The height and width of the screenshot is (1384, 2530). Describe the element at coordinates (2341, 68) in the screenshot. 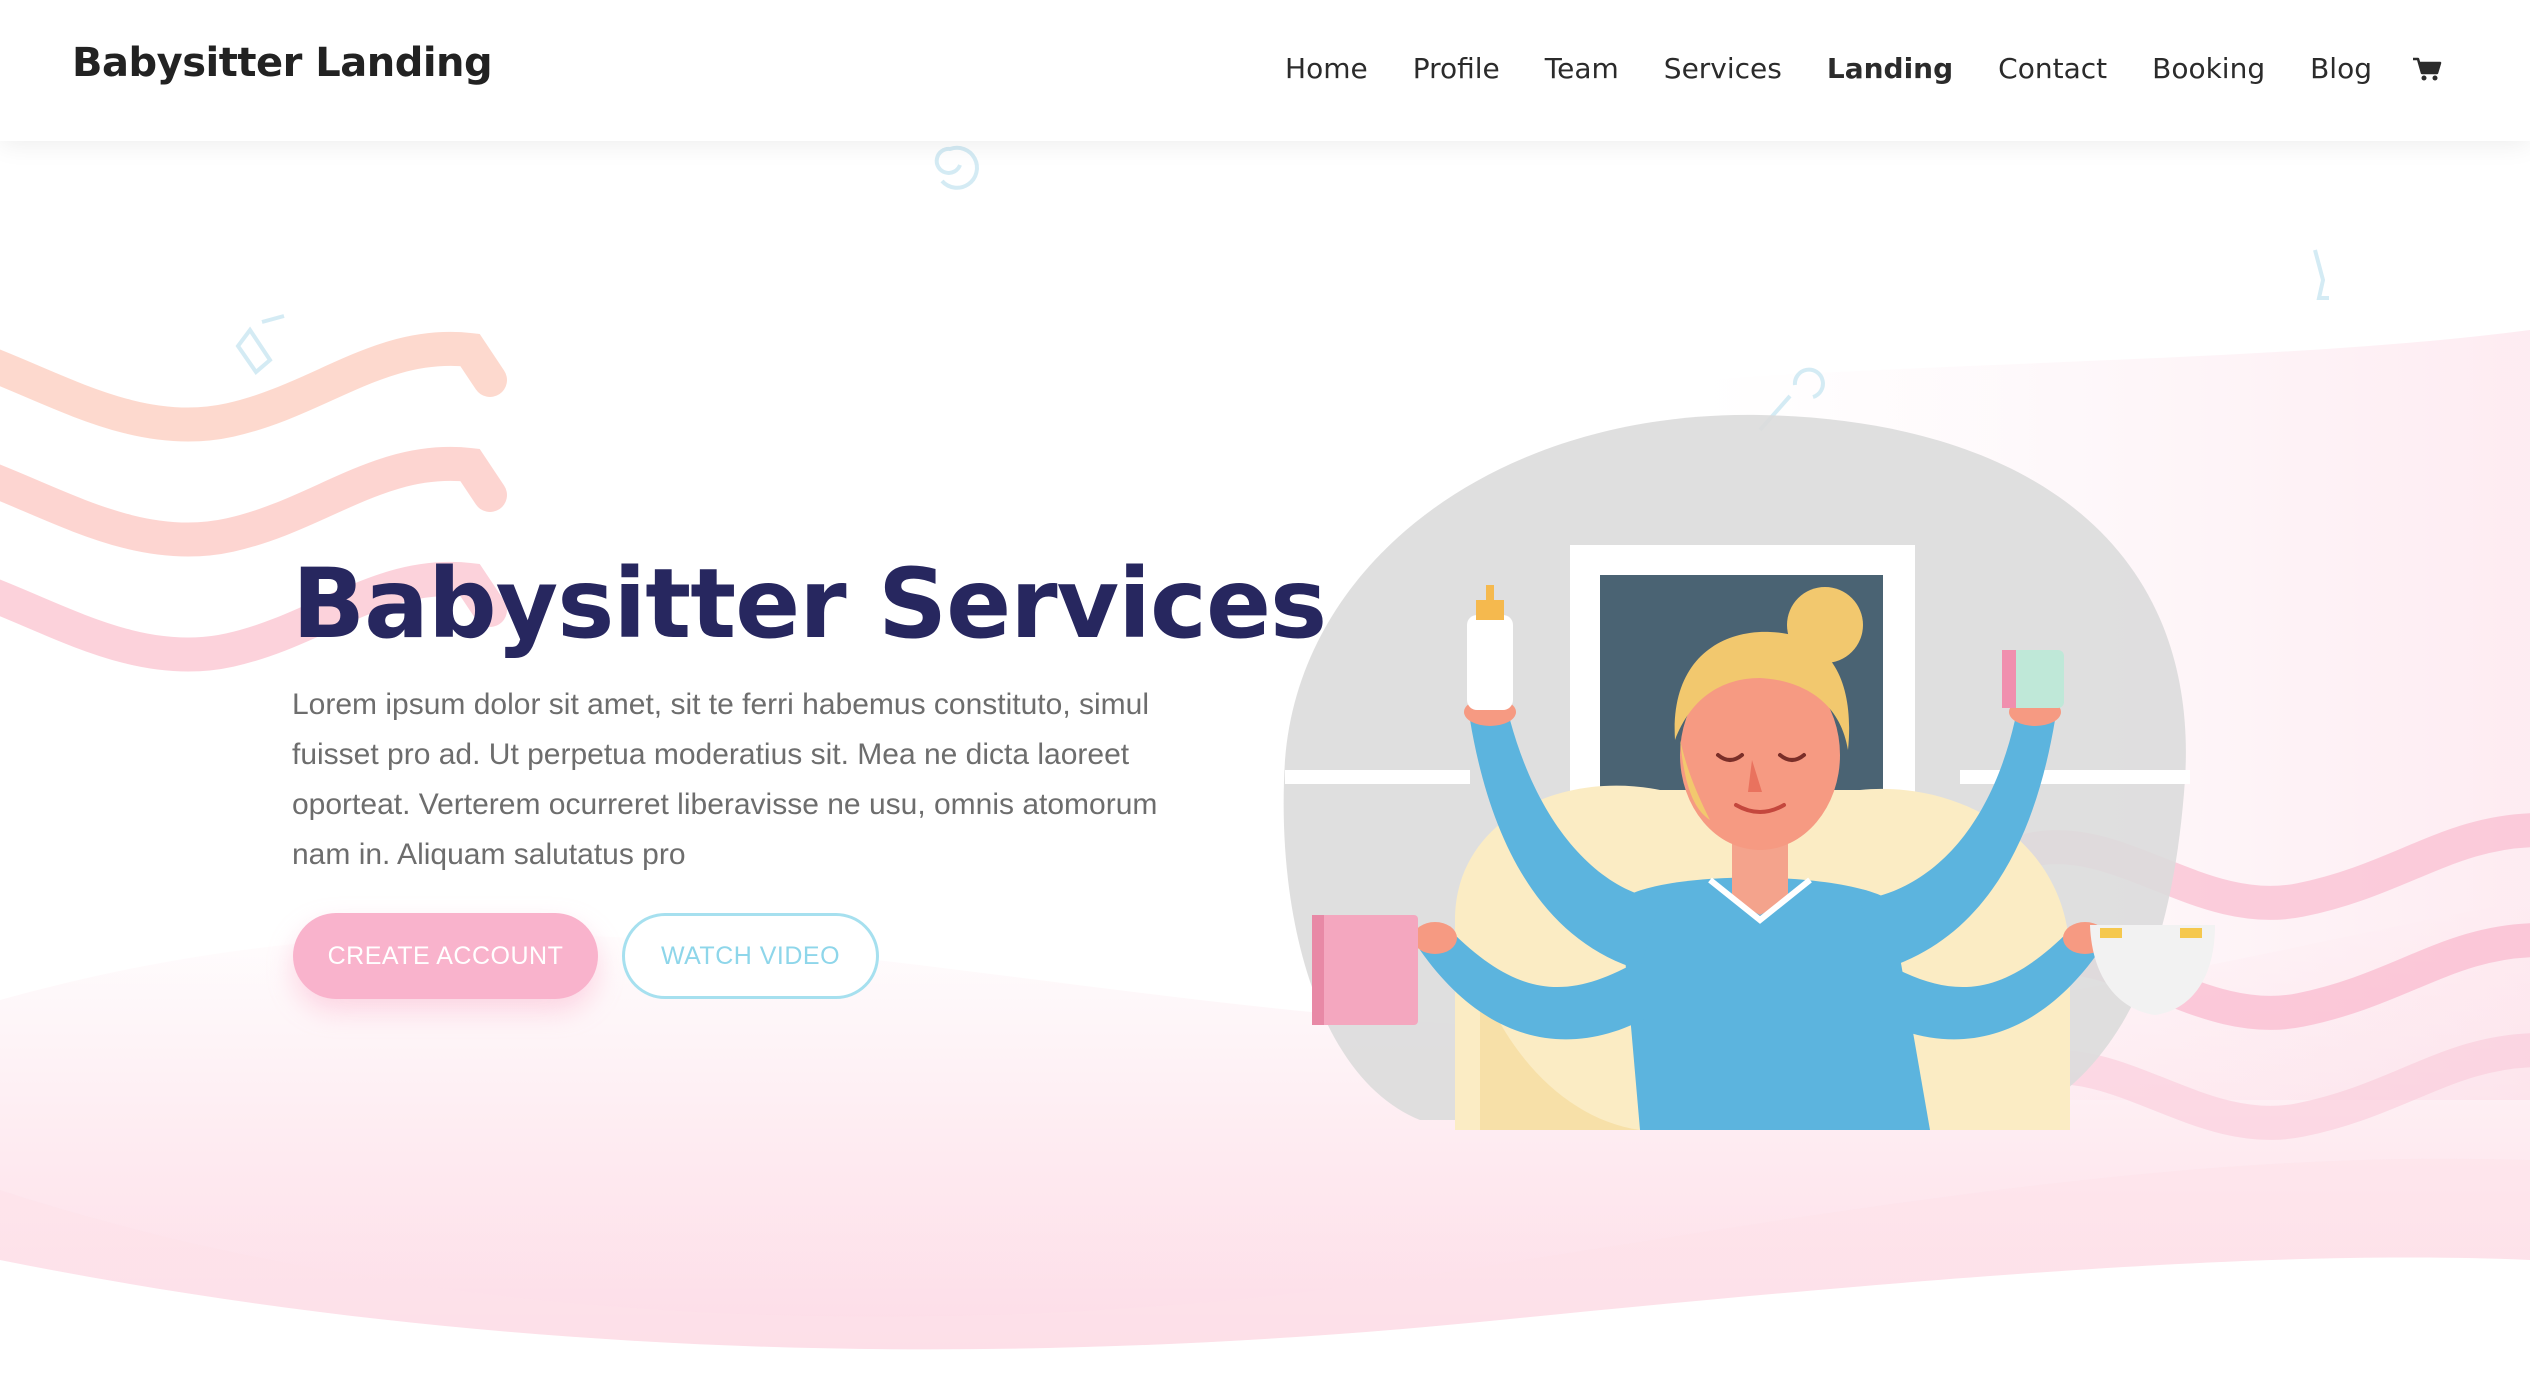

I see `nav-item-blog: Blog` at that location.